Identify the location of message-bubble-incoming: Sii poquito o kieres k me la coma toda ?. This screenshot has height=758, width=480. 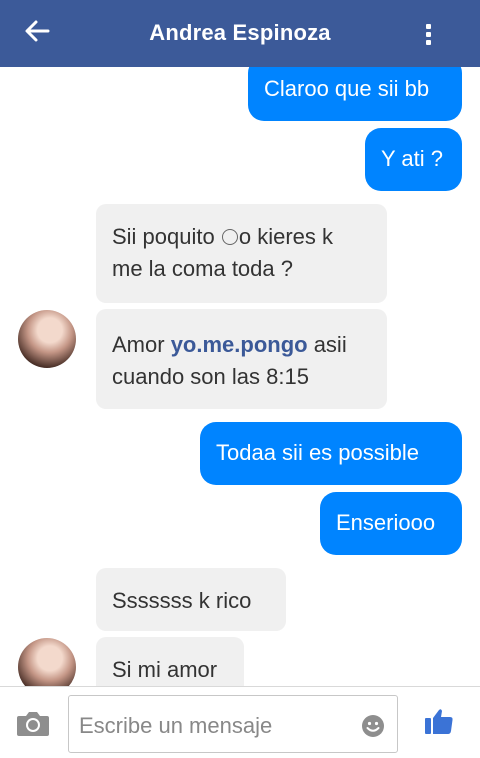
(241, 253).